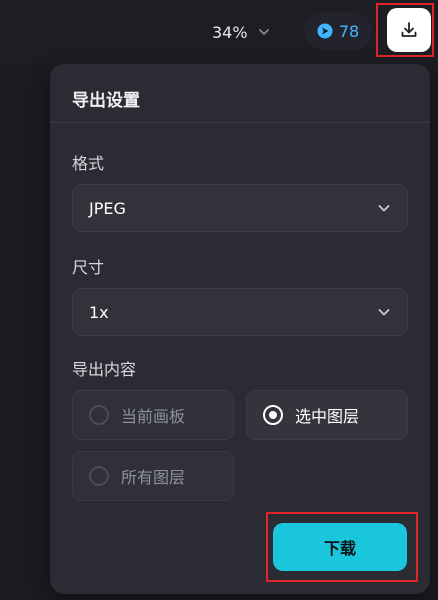  I want to click on export-download-button, so click(409, 30).